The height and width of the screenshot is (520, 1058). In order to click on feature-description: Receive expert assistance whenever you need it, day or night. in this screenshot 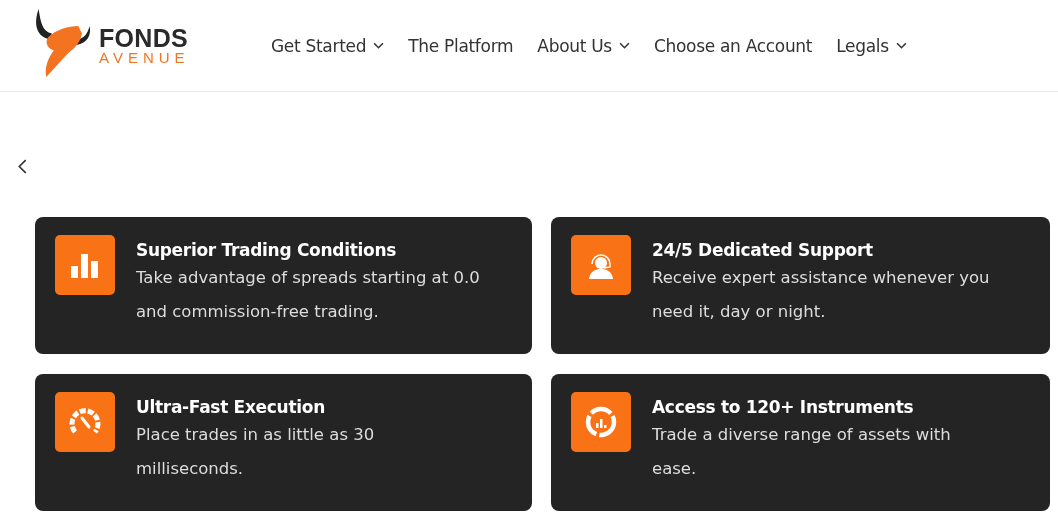, I will do `click(821, 295)`.